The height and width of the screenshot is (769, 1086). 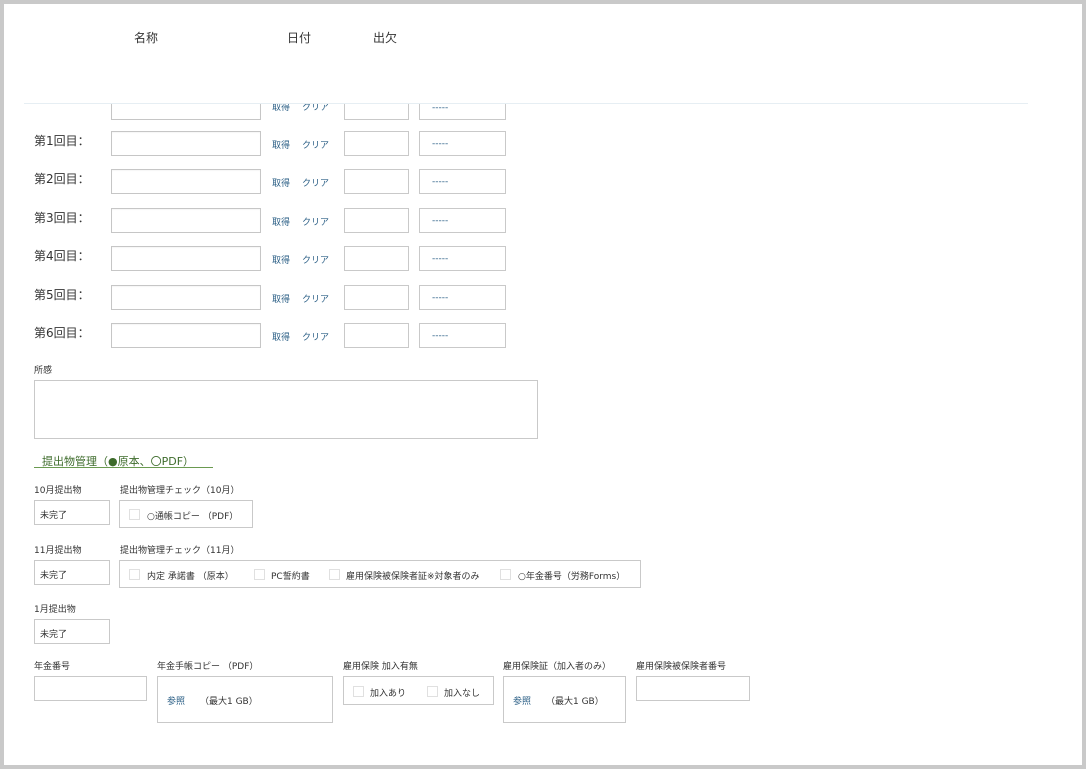 I want to click on checkbox-label: PC誓約書, so click(x=290, y=577).